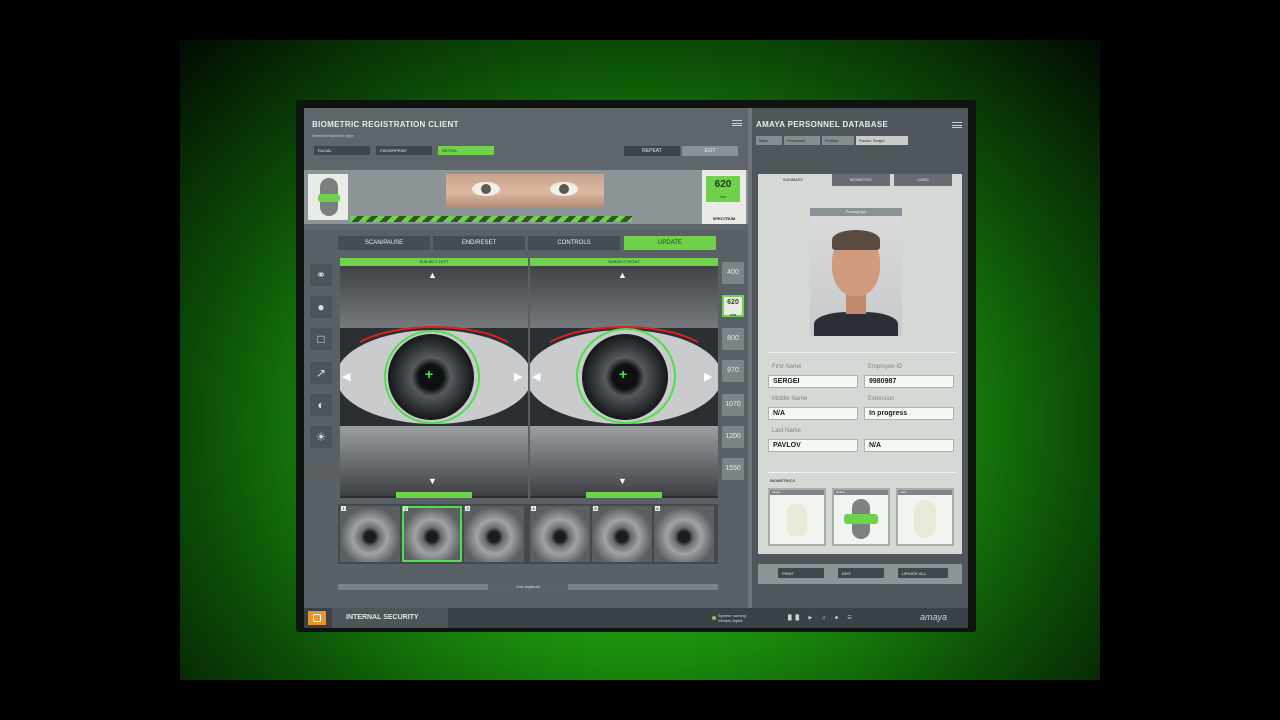 This screenshot has width=1280, height=720. Describe the element at coordinates (405, 508) in the screenshot. I see `thumbnail-number: 2` at that location.